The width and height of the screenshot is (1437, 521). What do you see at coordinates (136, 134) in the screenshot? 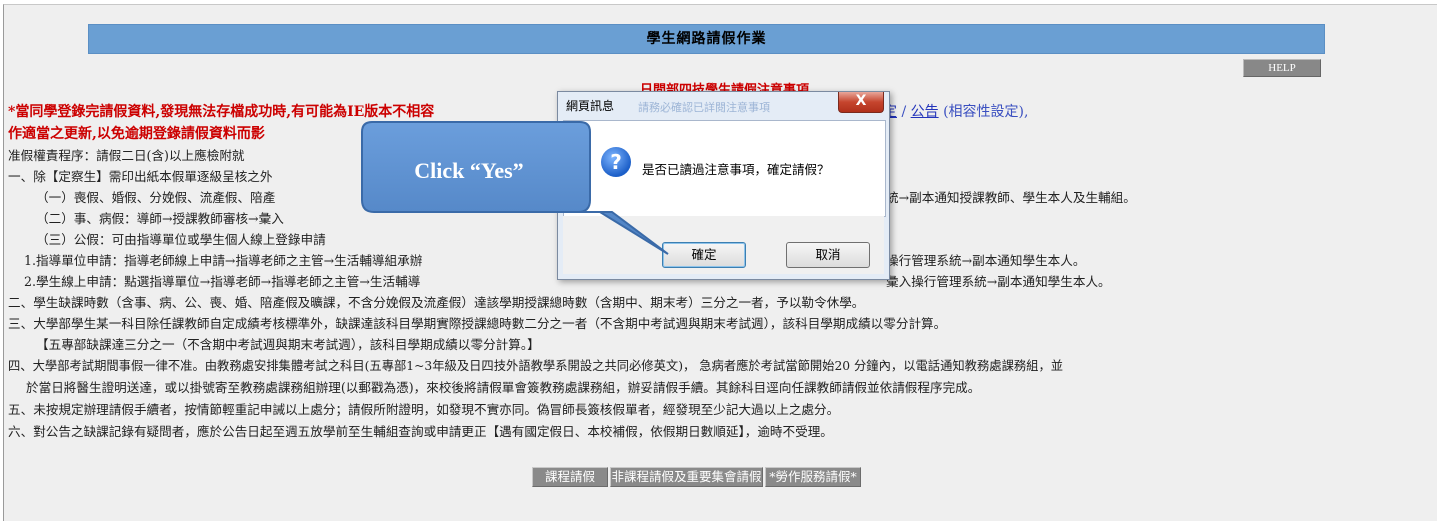
I see `compat-warning-line2: 作適當之更新,以免逾期登錄請假資料而影` at bounding box center [136, 134].